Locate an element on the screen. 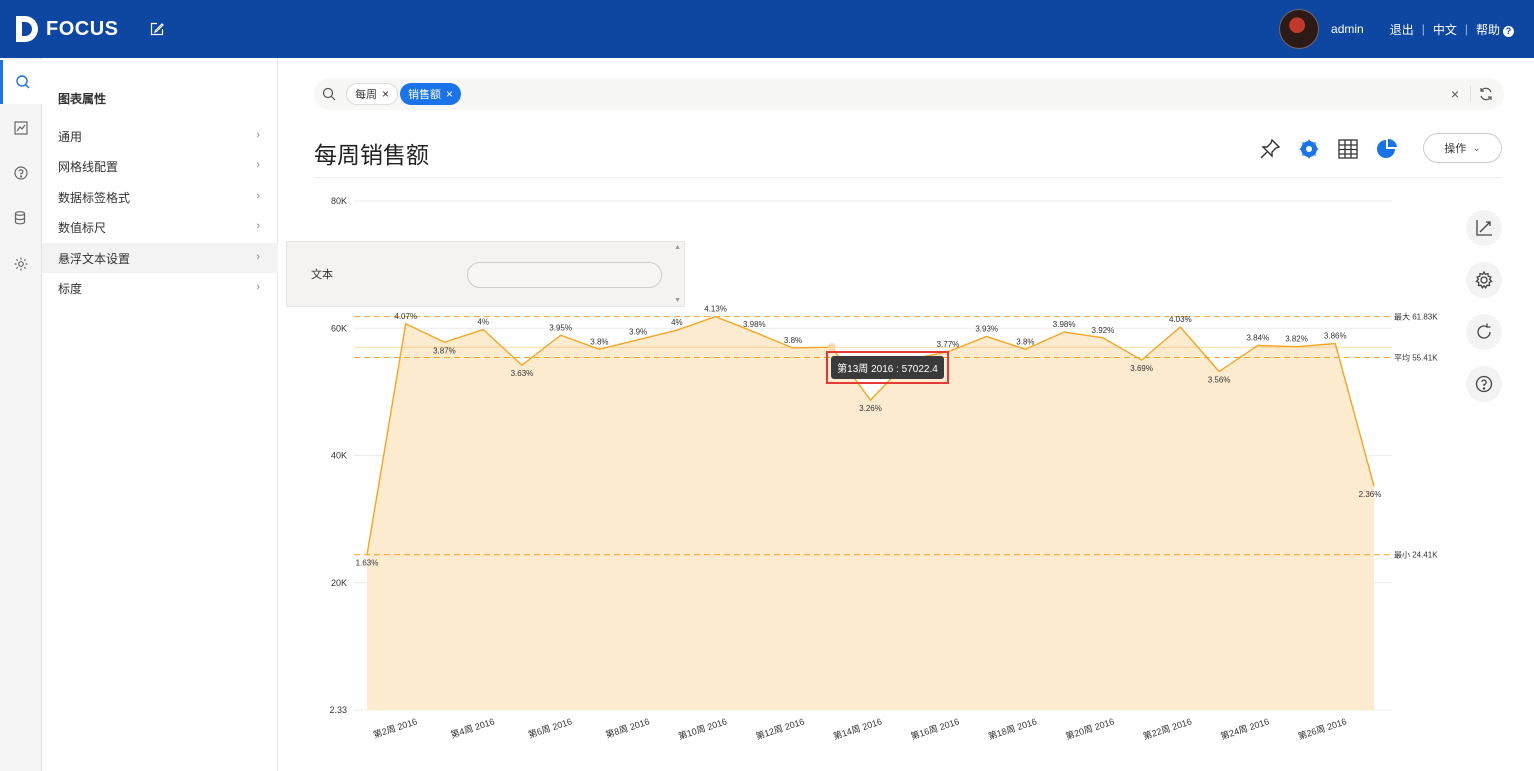 This screenshot has height=771, width=1534. text-input is located at coordinates (564, 275).